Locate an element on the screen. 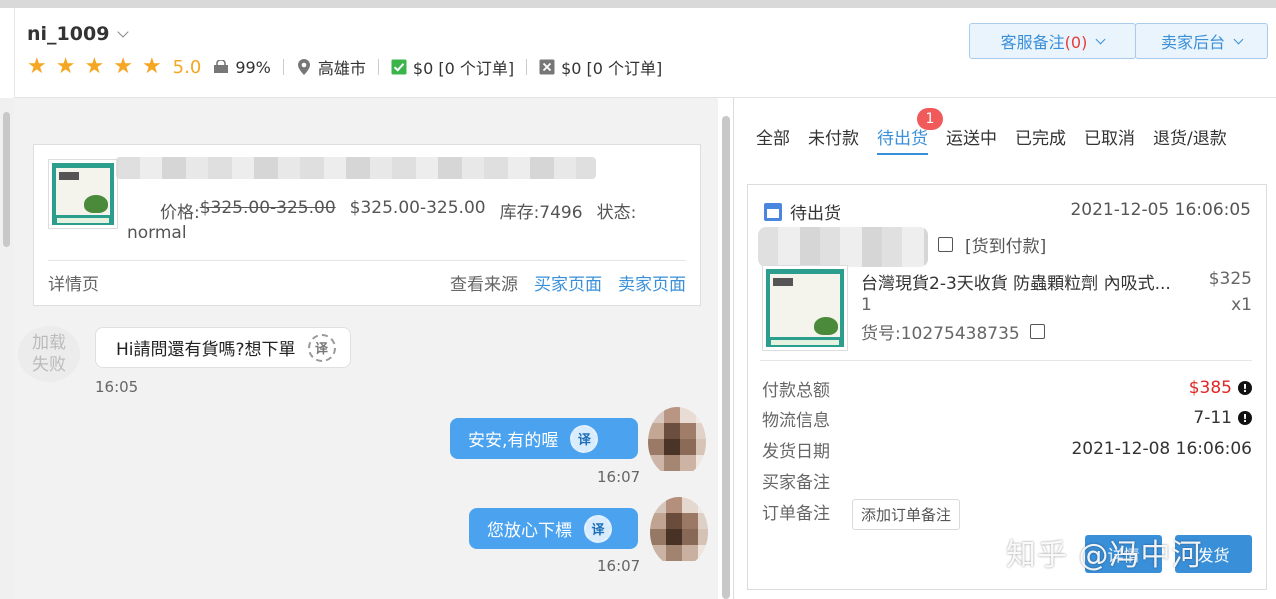  payment-method: [货到付款] is located at coordinates (1006, 247).